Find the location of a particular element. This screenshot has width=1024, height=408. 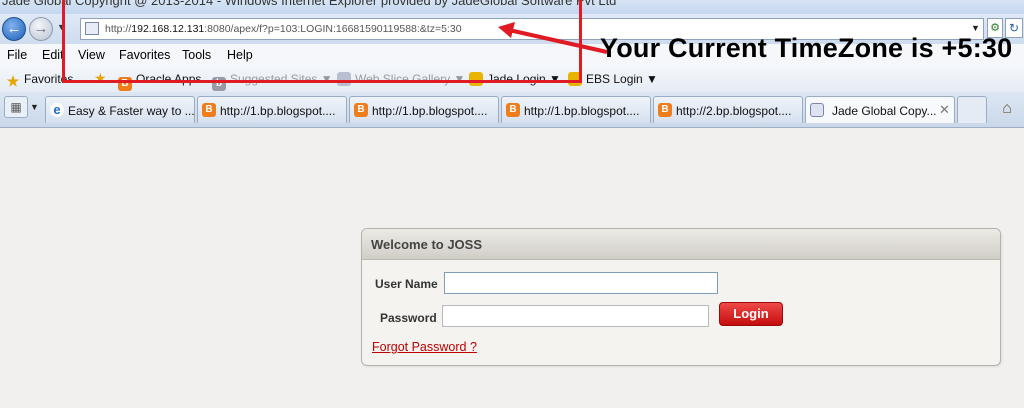

page-icon is located at coordinates (817, 110).